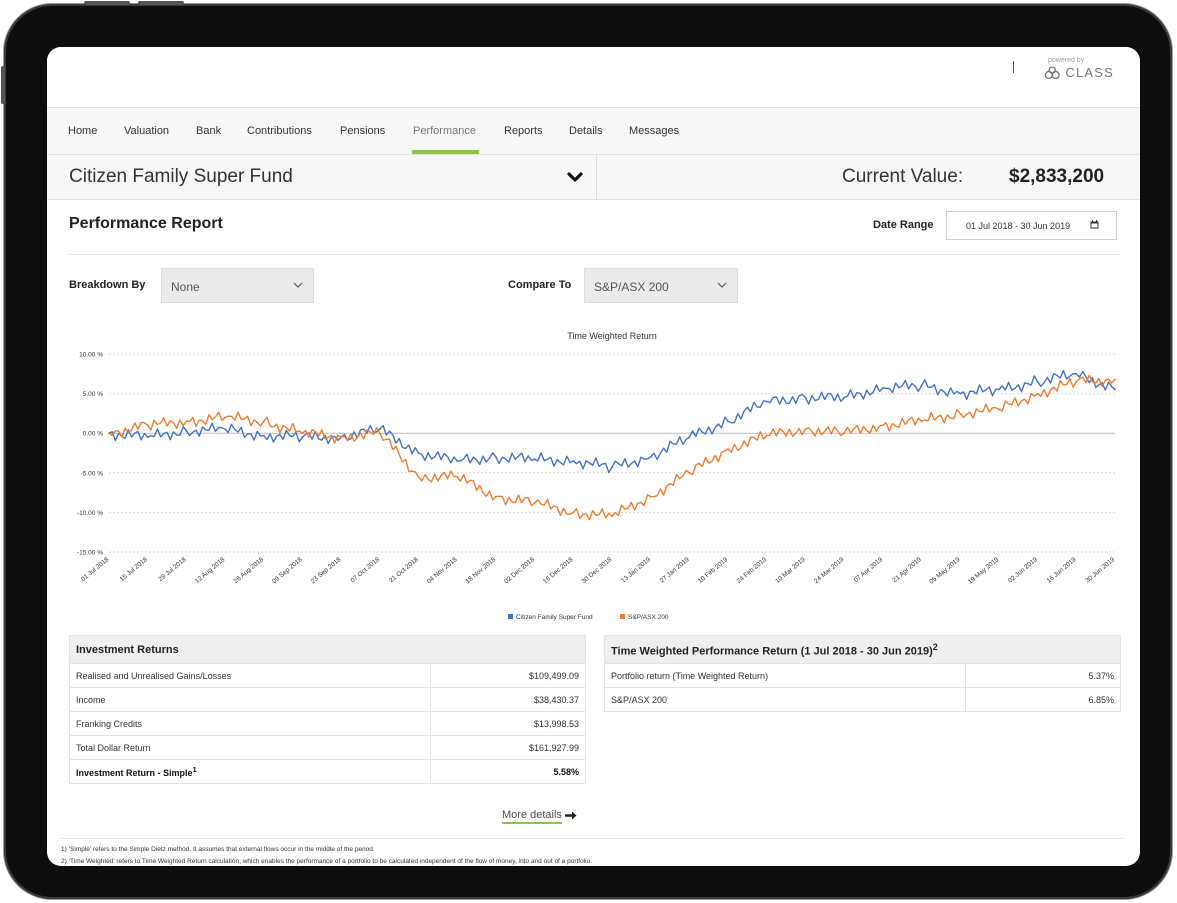 This screenshot has height=903, width=1177. I want to click on fund-name: Citizen Family Super Fund, so click(181, 176).